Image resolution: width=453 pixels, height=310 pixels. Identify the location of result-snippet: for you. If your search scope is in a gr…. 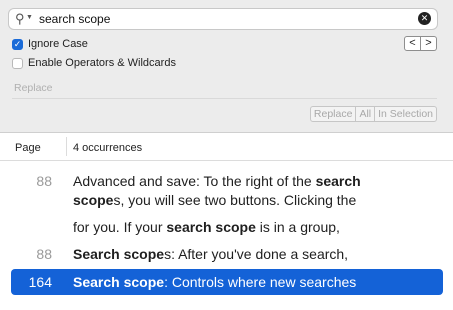
(206, 227).